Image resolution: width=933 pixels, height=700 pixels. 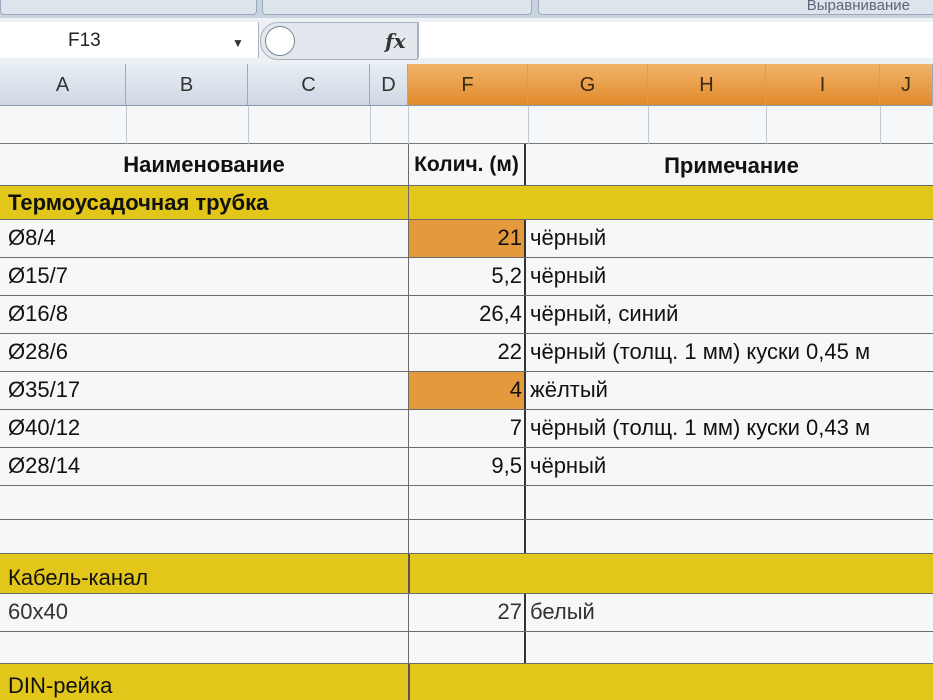 I want to click on resize-handle-icon, so click(x=280, y=41).